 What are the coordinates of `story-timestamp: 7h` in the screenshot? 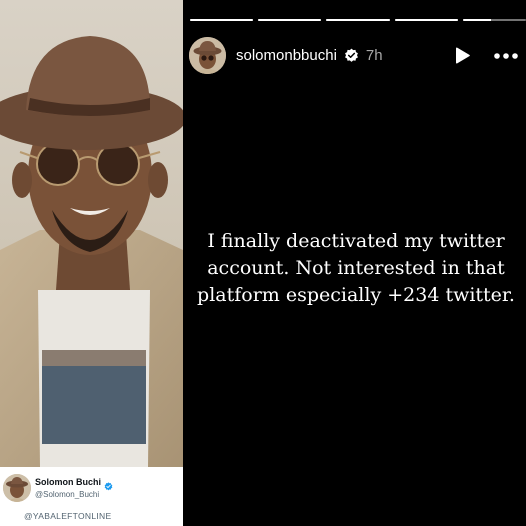 It's located at (374, 55).